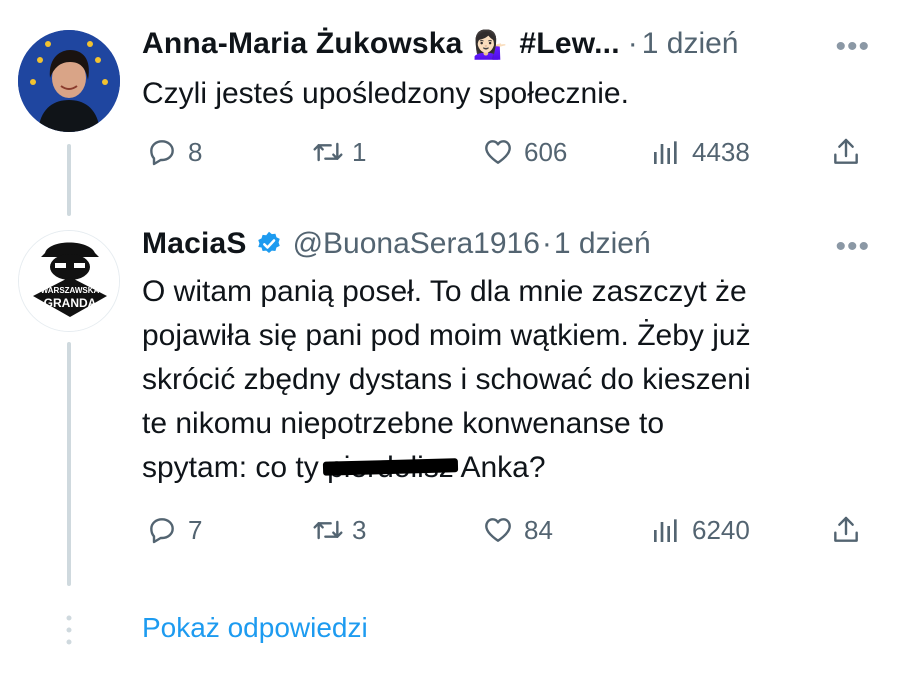 Image resolution: width=900 pixels, height=674 pixels. Describe the element at coordinates (499, 467) in the screenshot. I see `tweet-text-suffix: Anka?` at that location.